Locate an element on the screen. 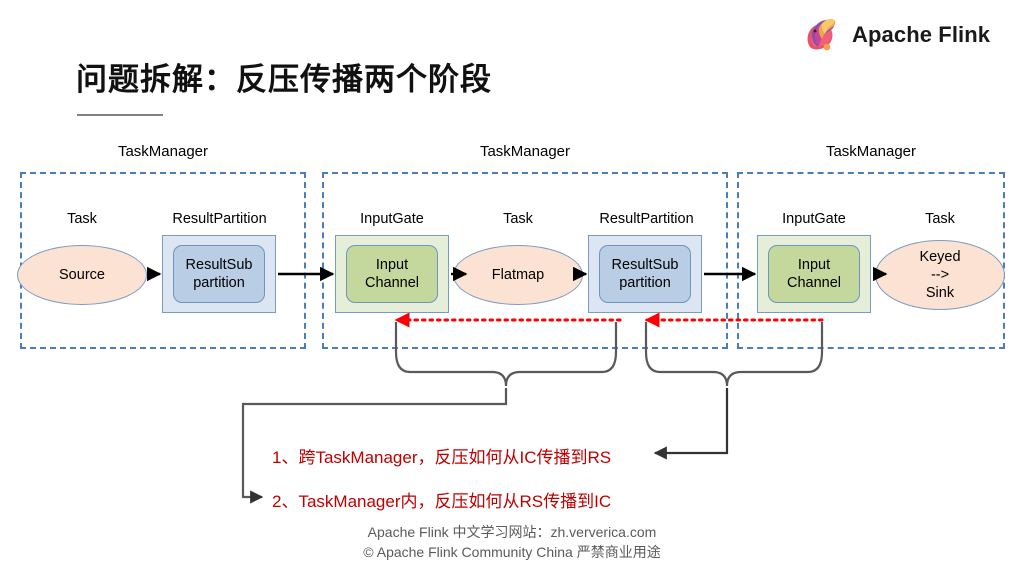 The height and width of the screenshot is (576, 1024). node-source-line-1: Source is located at coordinates (82, 274).